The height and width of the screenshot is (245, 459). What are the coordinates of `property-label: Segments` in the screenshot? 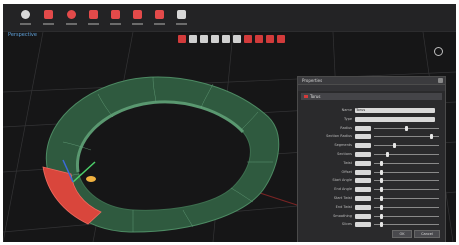 It's located at (343, 145).